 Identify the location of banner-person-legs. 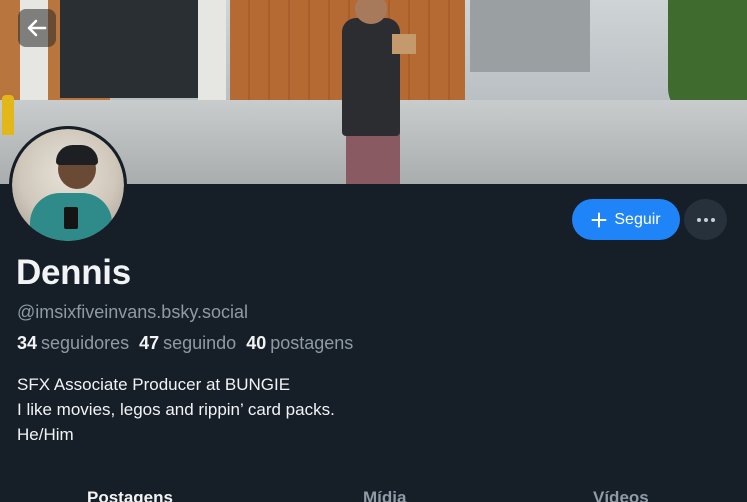
(373, 157).